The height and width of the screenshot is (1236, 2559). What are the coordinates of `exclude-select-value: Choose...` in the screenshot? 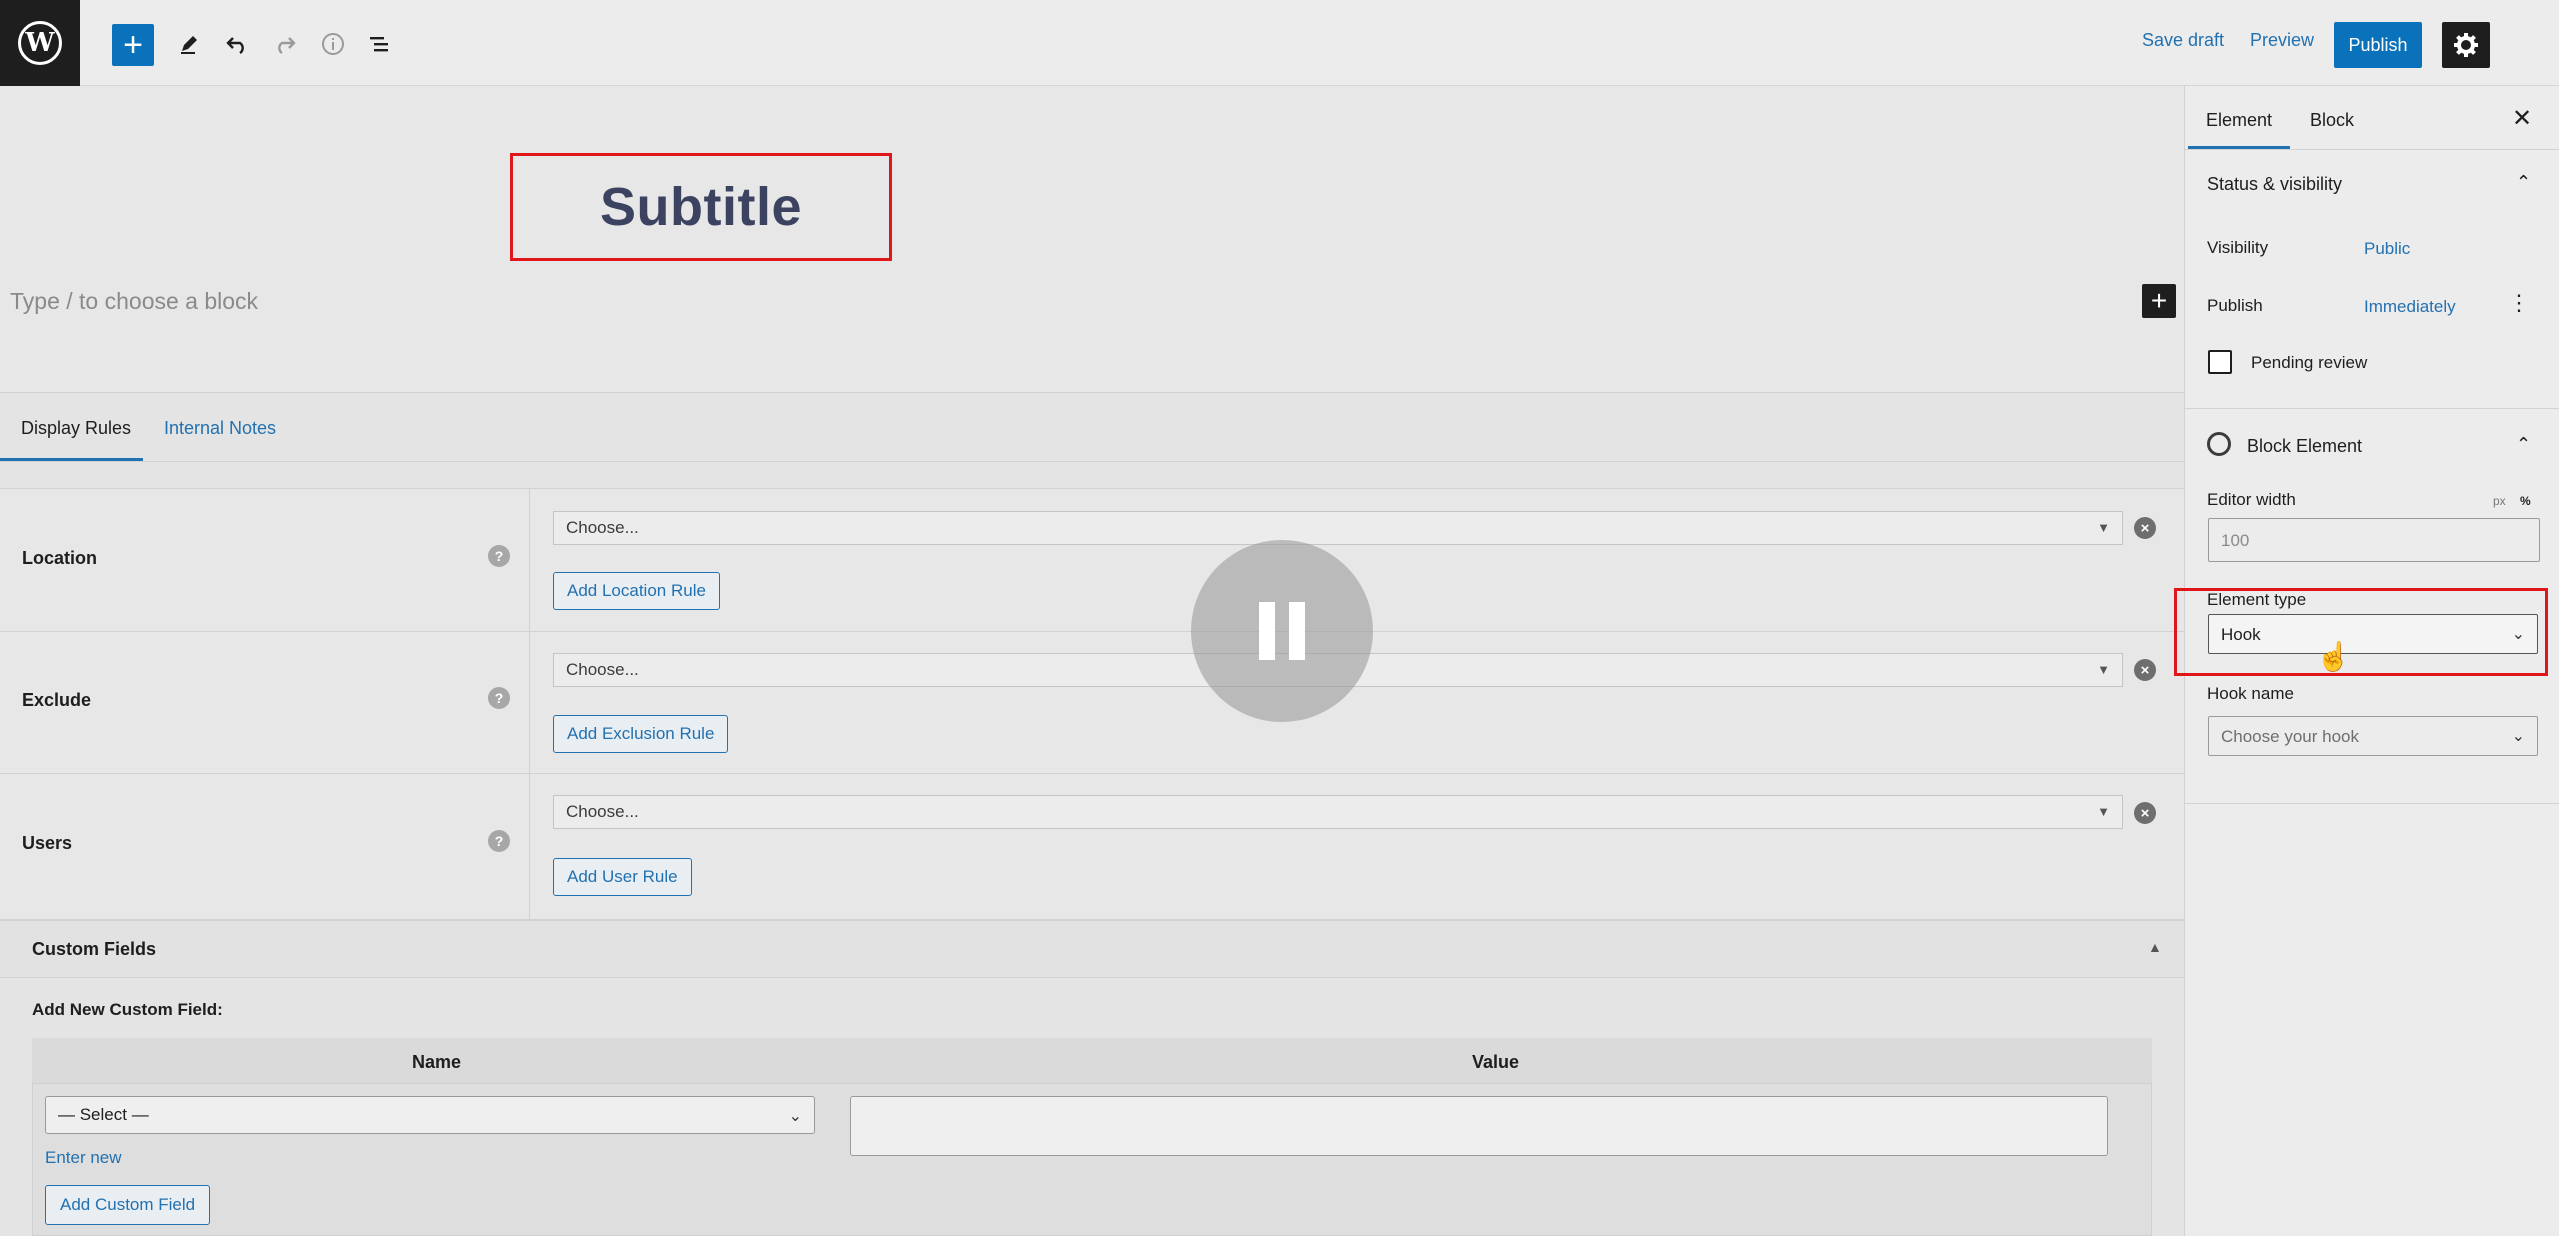 It's located at (602, 669).